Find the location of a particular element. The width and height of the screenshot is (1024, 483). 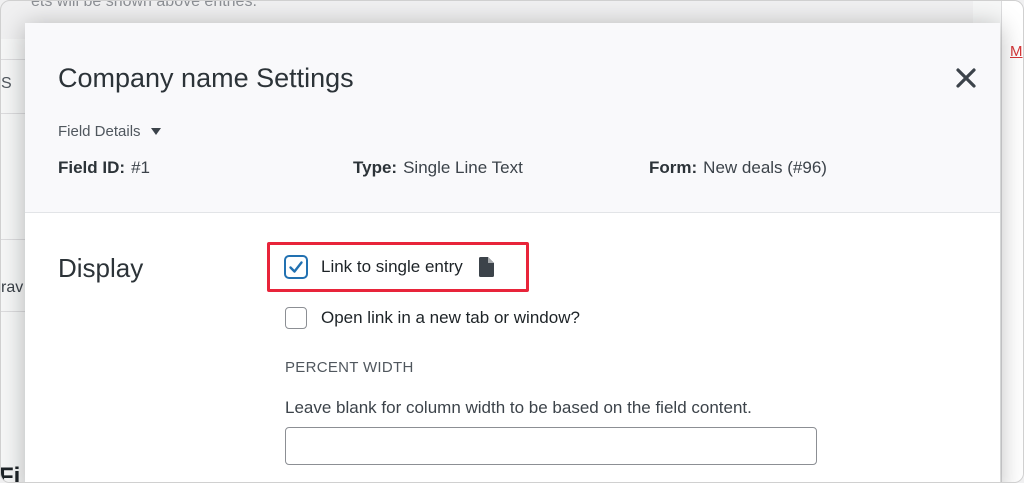

checkmark-icon is located at coordinates (296, 267).